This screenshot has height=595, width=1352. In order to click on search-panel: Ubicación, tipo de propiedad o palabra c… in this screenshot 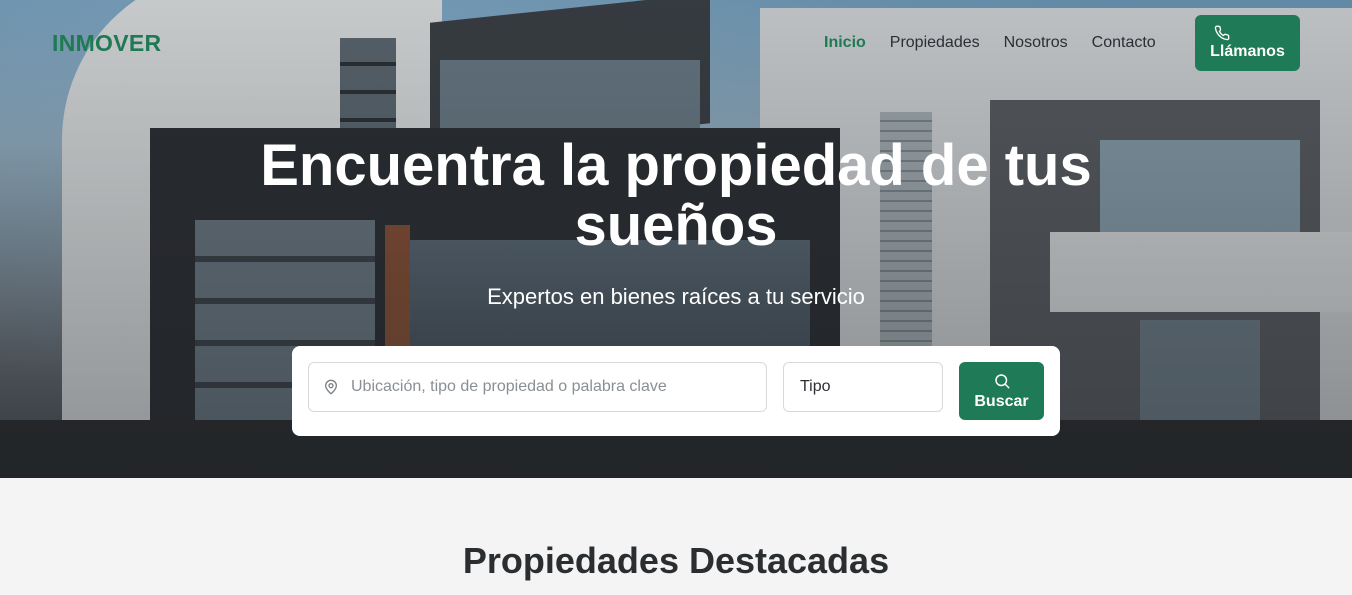, I will do `click(676, 391)`.